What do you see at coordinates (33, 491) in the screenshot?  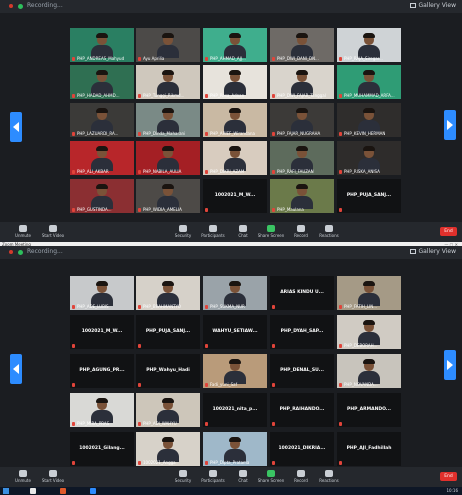 I see `search-icon` at bounding box center [33, 491].